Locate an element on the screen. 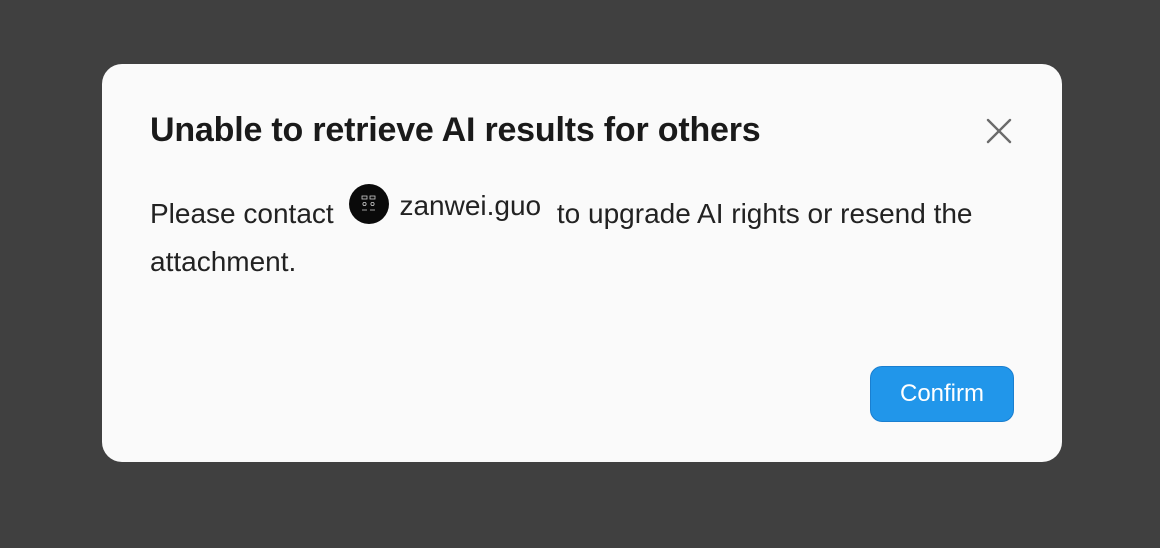 Image resolution: width=1160 pixels, height=548 pixels. user-mention: zanwei.guo is located at coordinates (445, 211).